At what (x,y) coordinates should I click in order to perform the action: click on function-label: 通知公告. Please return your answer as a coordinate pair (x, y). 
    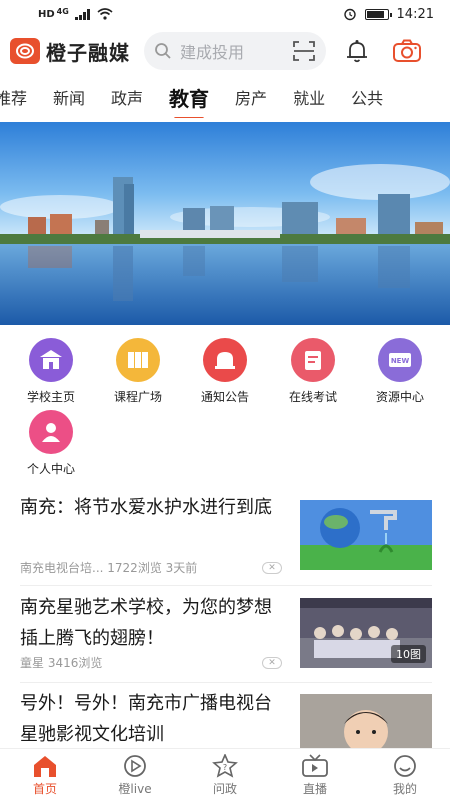
    Looking at the image, I should click on (224, 397).